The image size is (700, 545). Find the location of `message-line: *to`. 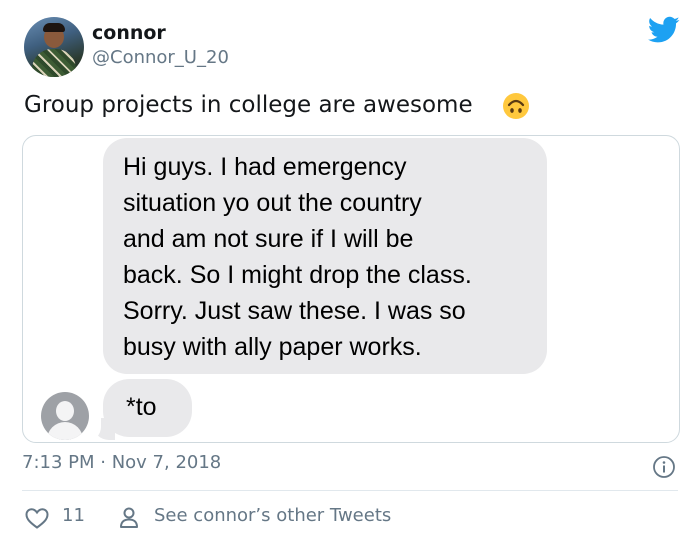

message-line: *to is located at coordinates (141, 407).